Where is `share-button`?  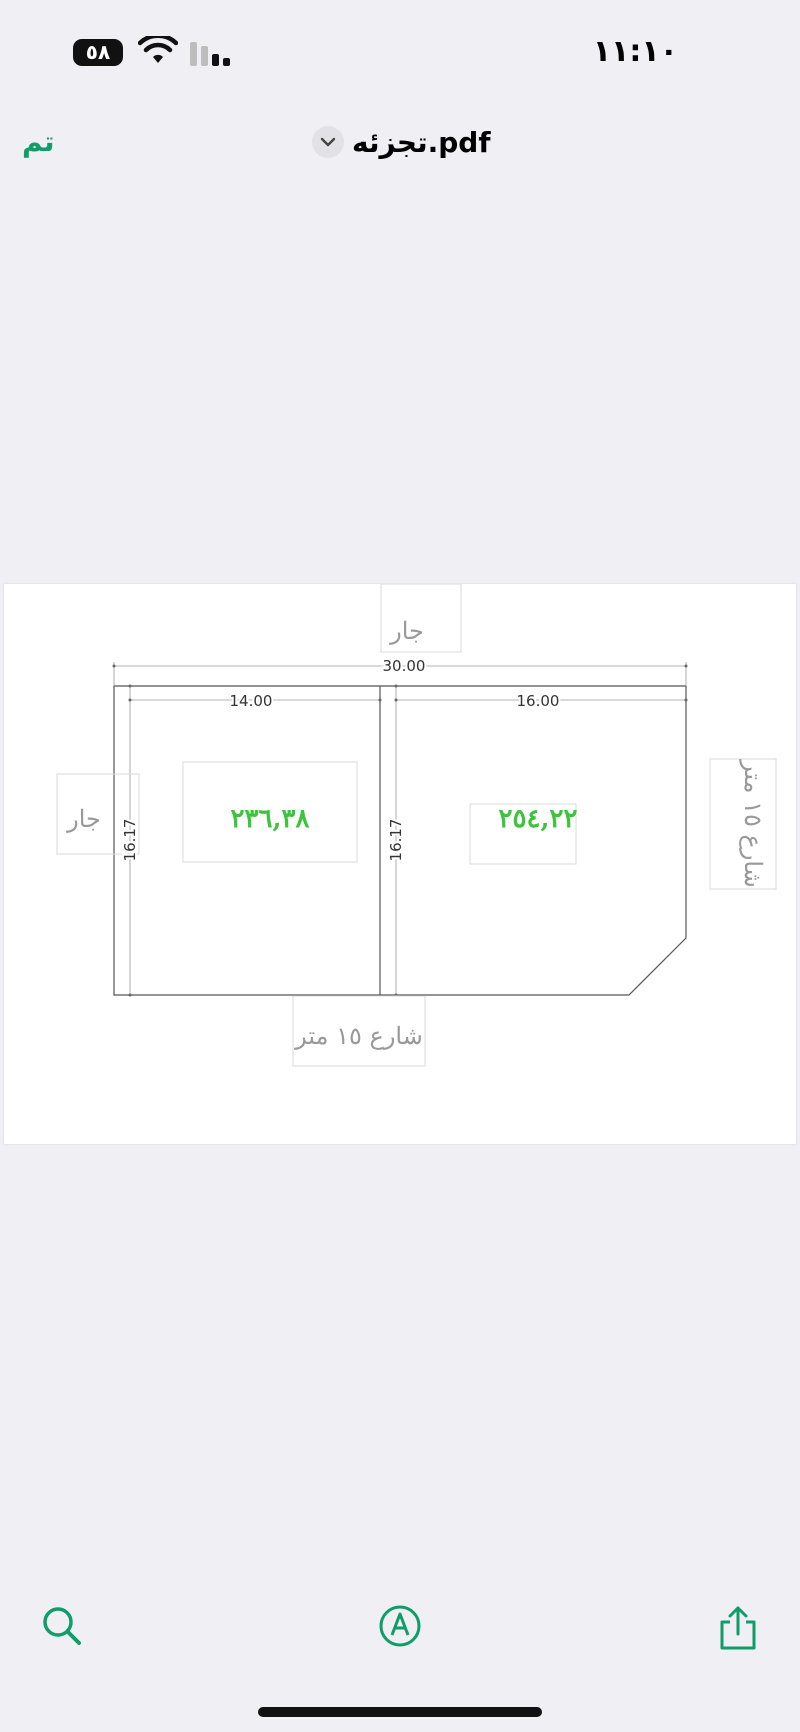
share-button is located at coordinates (738, 1627).